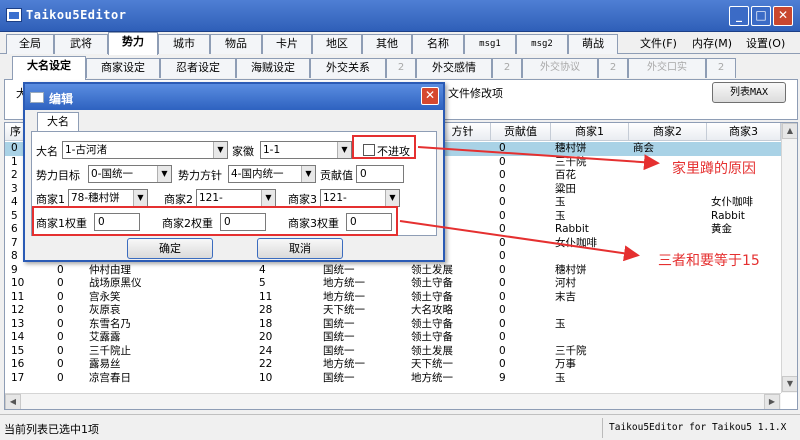 The image size is (800, 440). I want to click on annotation-sum-15: 三者和要等于15, so click(709, 261).